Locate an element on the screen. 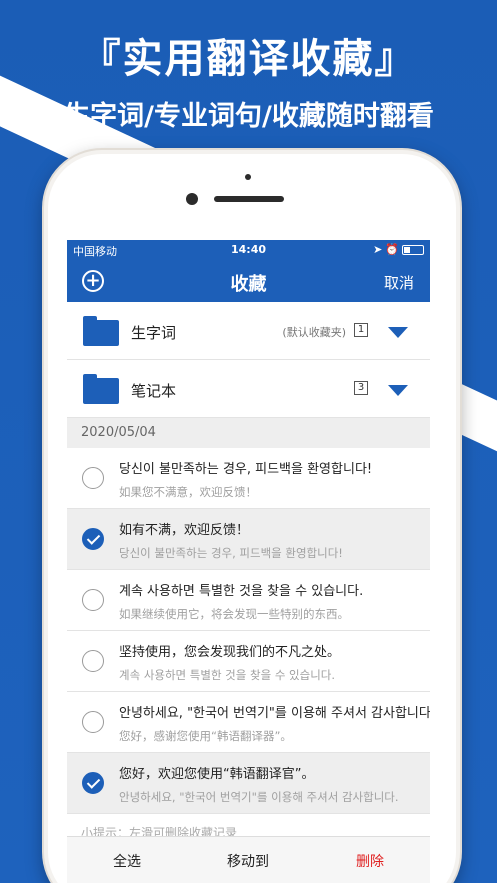 The width and height of the screenshot is (497, 883). item-secondary-text: 안녕하세요, "한국어 번역기"를 이용해 주셔서 감사합니다. is located at coordinates (259, 797).